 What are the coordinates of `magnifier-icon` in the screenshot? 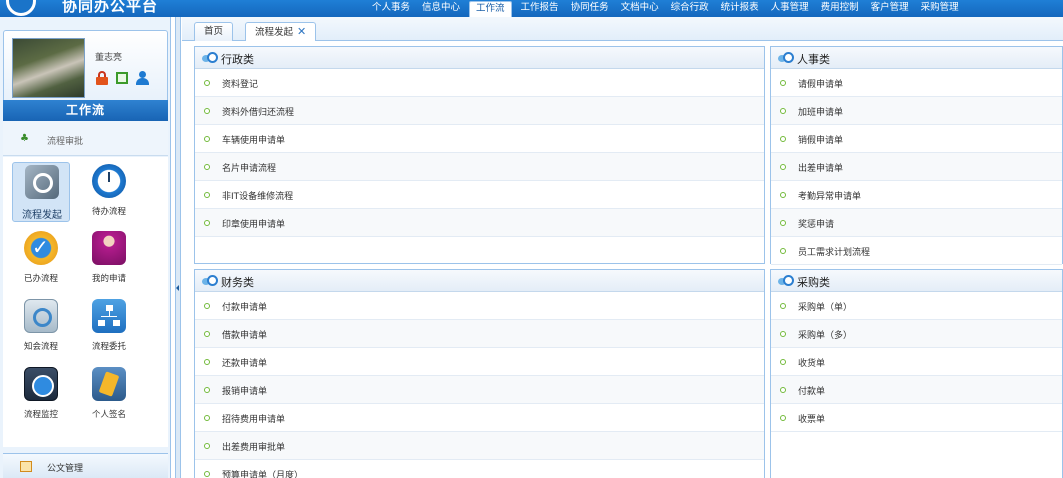 It's located at (41, 316).